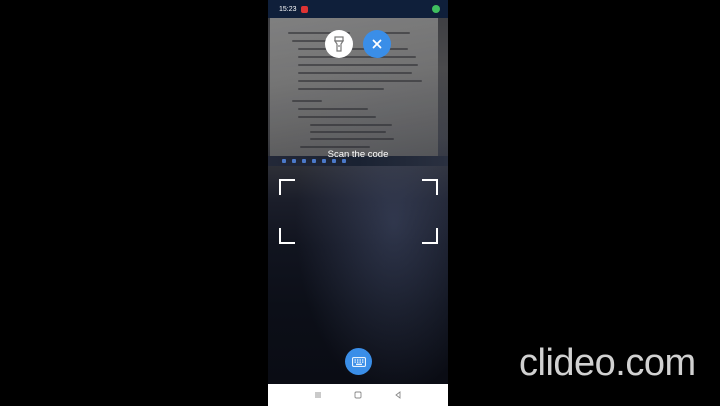 The image size is (720, 406). I want to click on status-time: 15:23, so click(288, 9).